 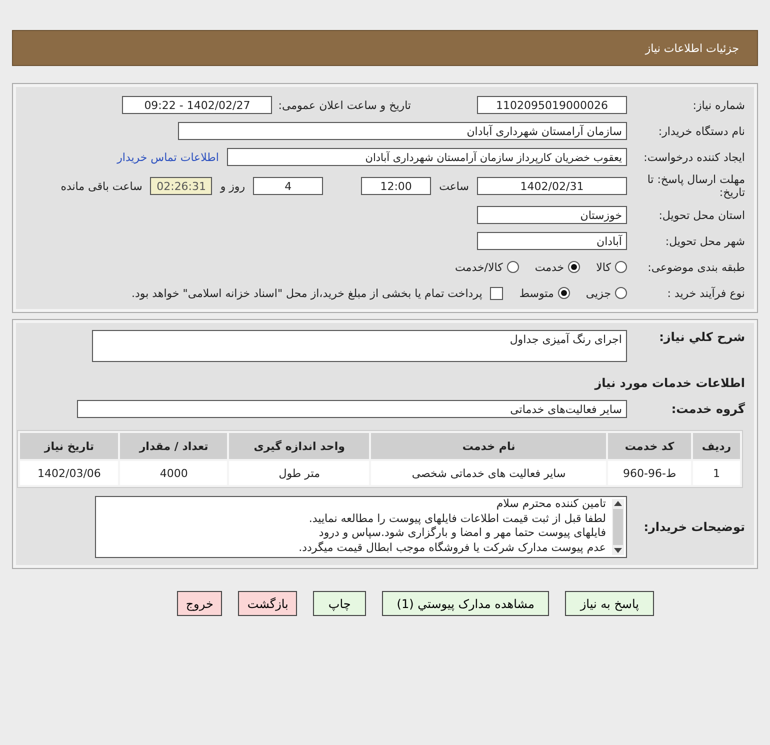 What do you see at coordinates (488, 446) in the screenshot?
I see `column-header: نام خدمت` at bounding box center [488, 446].